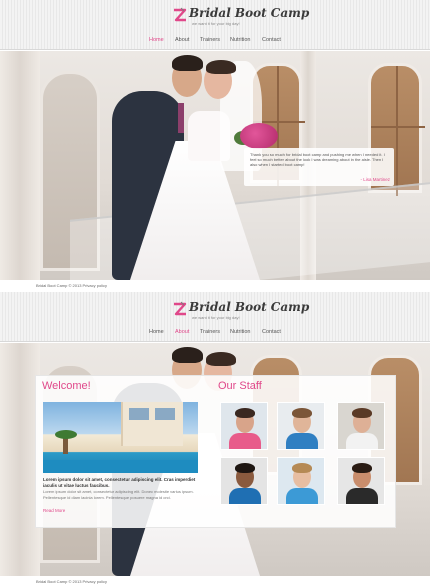 This screenshot has height=585, width=430. I want to click on welcome-heading: Welcome!, so click(66, 386).